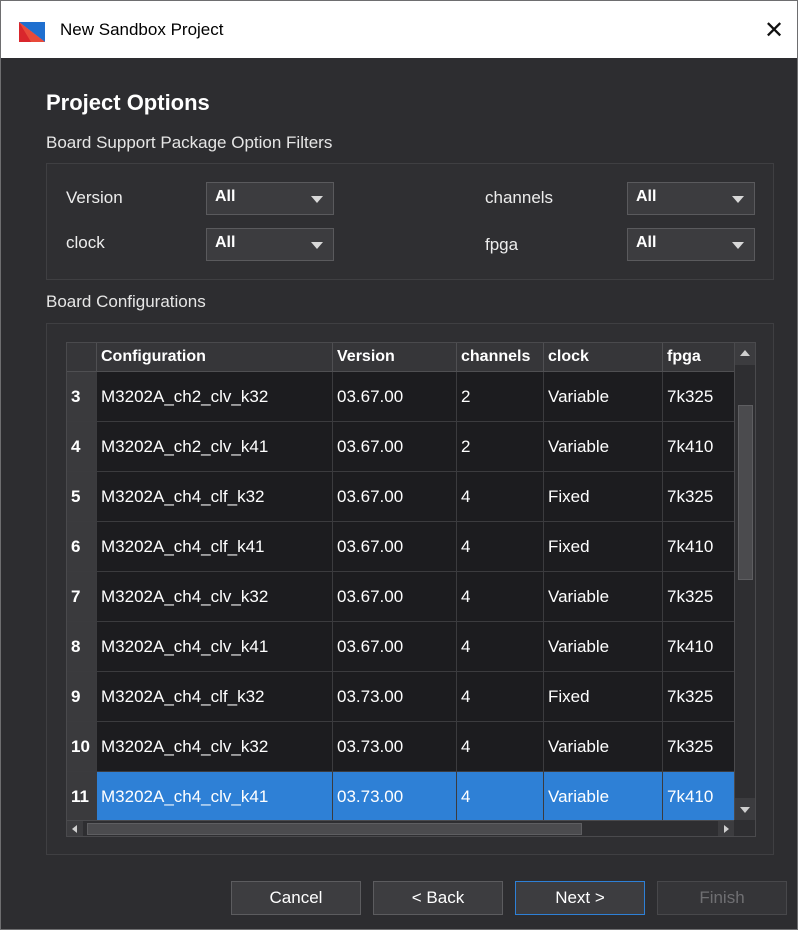 The width and height of the screenshot is (798, 930). I want to click on arrow-left-icon, so click(74, 829).